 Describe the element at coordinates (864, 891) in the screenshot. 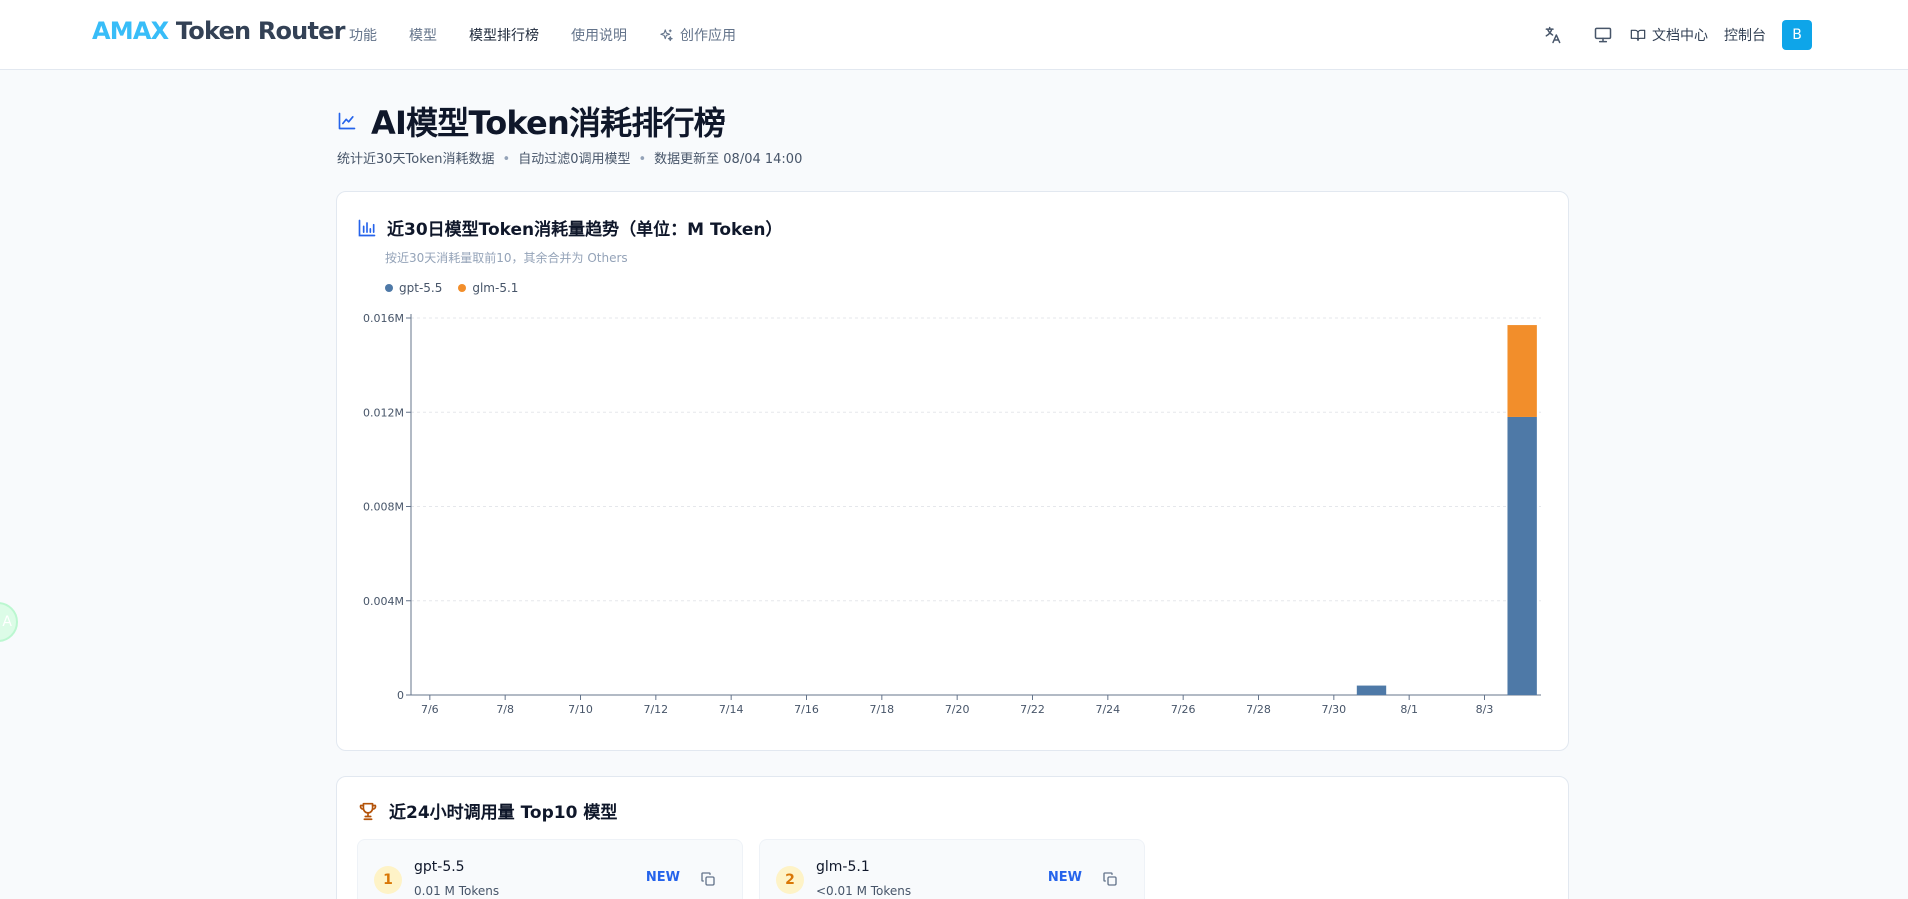

I see `model-tokens: <0.01 M Tokens` at that location.